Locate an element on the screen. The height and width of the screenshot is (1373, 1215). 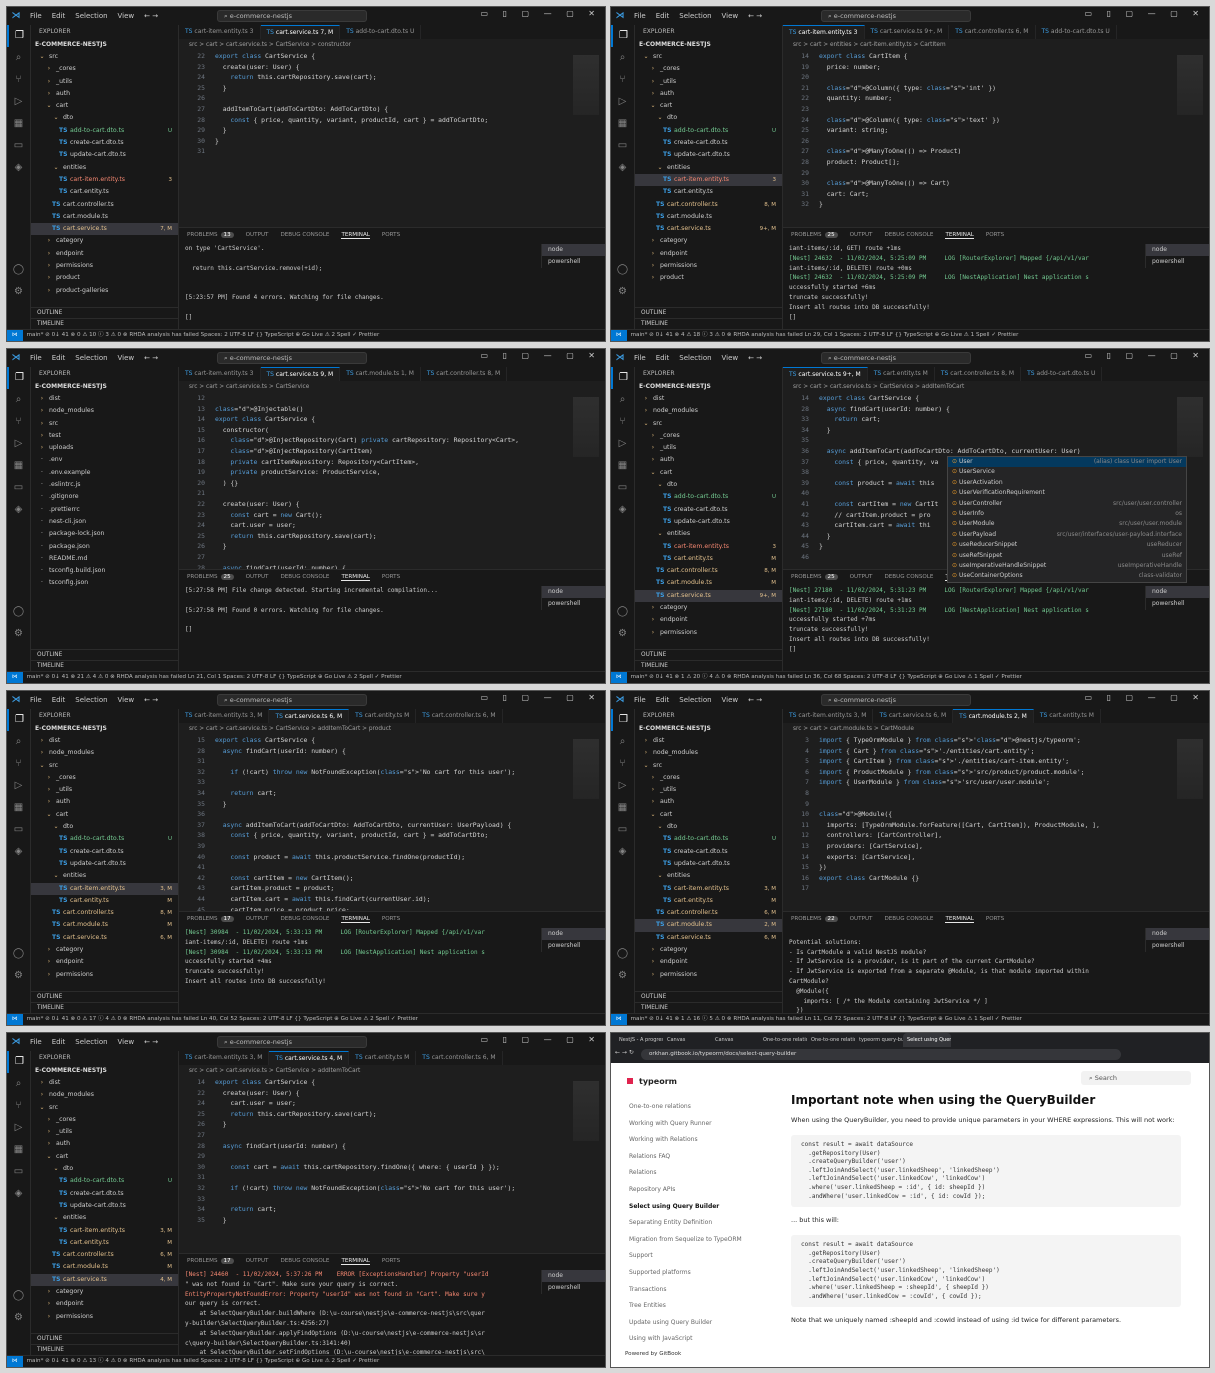
suggestion-item: ⊙ UserService is located at coordinates (1067, 472).